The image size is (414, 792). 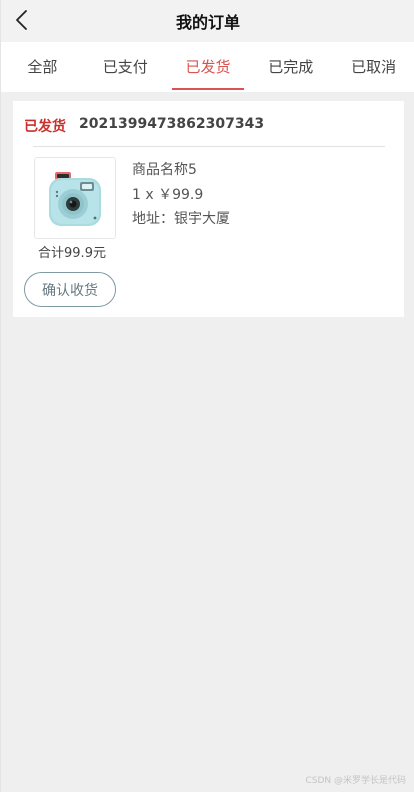 I want to click on watermark: CSDN @米罗学长是代码, so click(x=355, y=781).